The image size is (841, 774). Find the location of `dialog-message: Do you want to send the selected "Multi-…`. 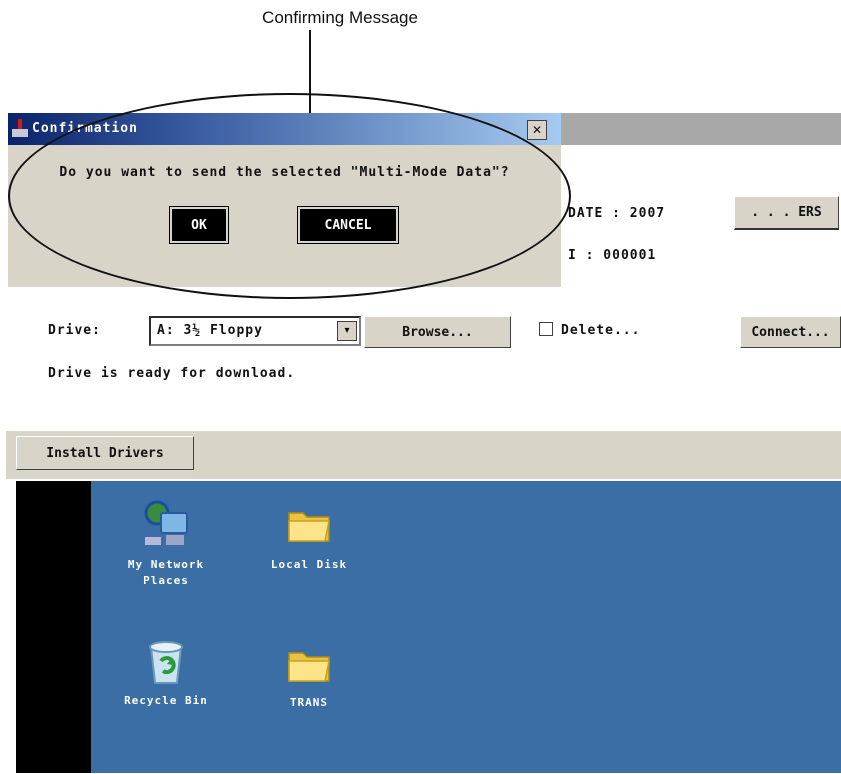

dialog-message: Do you want to send the selected "Multi-… is located at coordinates (284, 172).